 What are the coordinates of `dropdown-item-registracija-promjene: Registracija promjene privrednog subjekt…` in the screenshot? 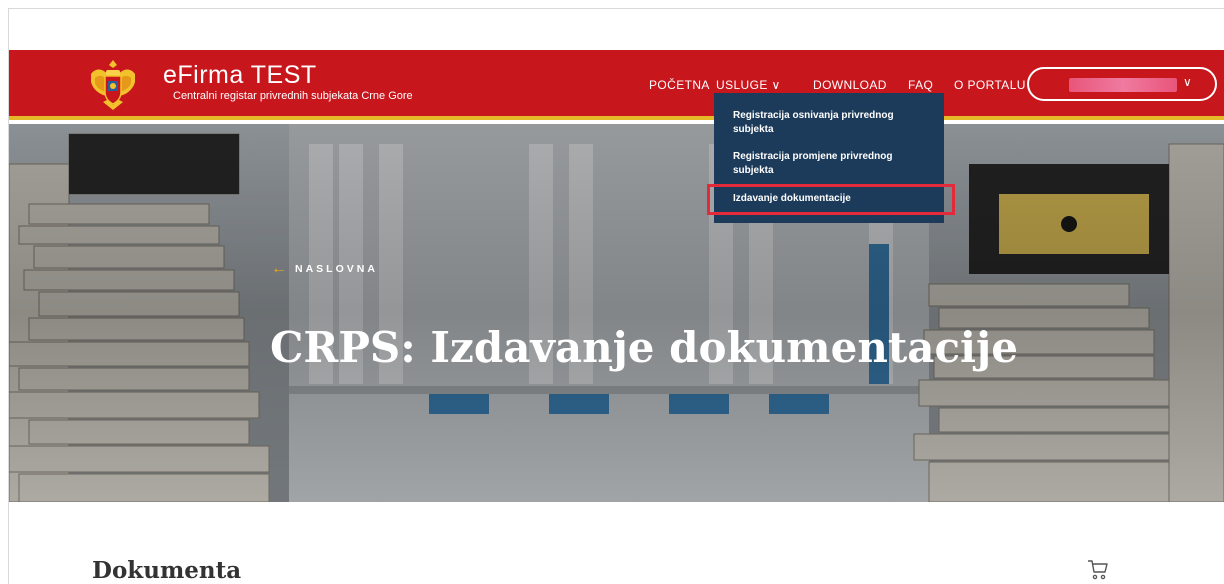 It's located at (813, 164).